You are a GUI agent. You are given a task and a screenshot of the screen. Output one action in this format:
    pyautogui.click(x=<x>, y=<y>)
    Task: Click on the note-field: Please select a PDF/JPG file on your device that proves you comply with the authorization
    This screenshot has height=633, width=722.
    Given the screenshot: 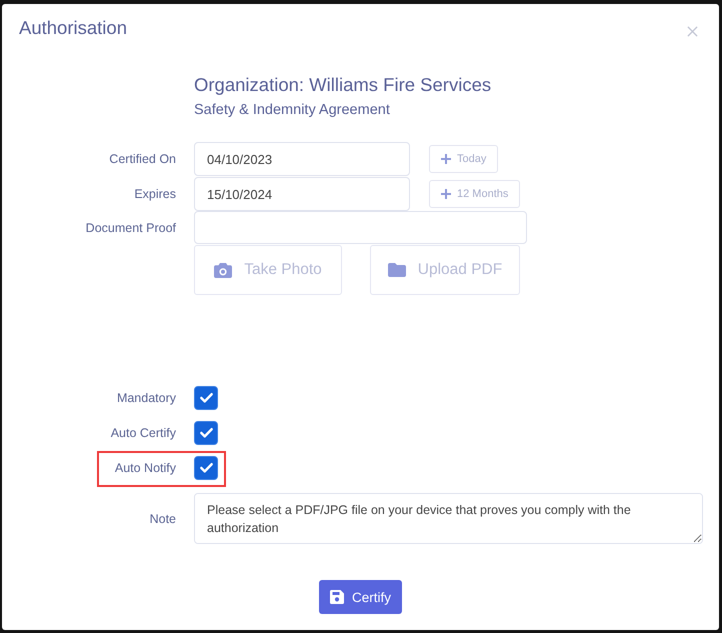 What is the action you would take?
    pyautogui.click(x=448, y=518)
    